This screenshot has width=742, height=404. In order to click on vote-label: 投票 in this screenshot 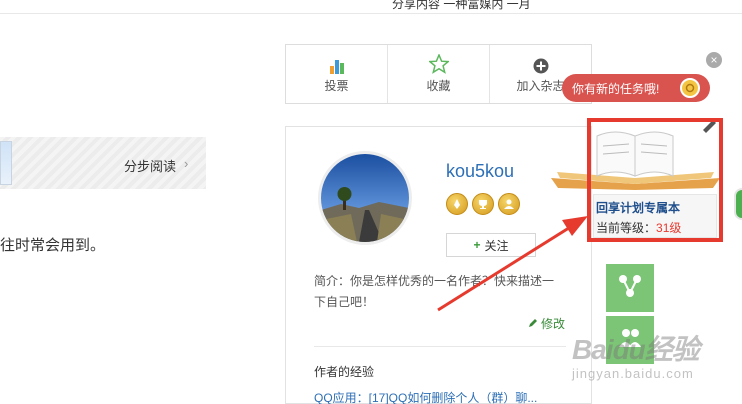, I will do `click(336, 86)`.